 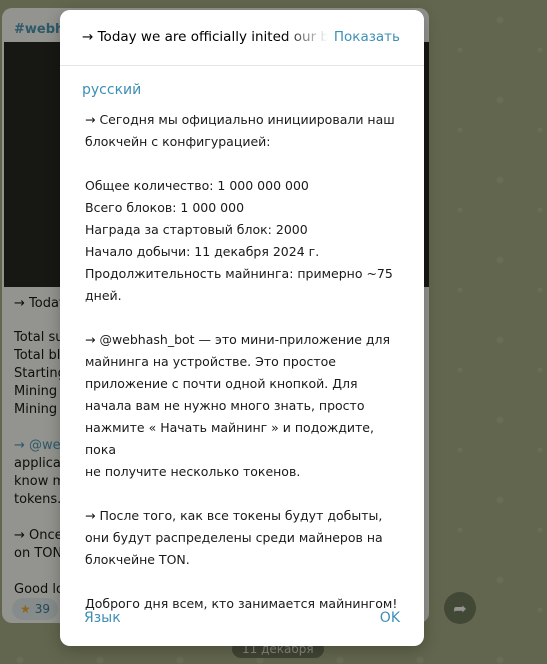 I want to click on language-button: Язык, so click(x=102, y=618).